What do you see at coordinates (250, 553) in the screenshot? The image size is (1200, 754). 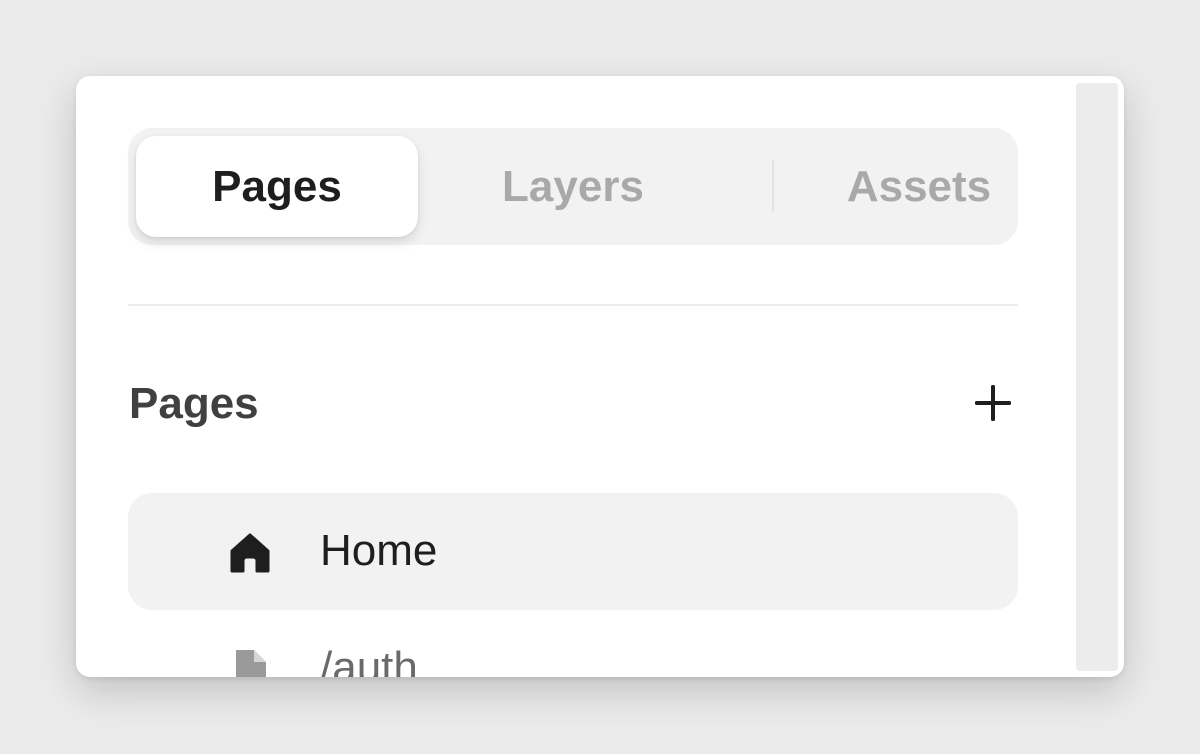 I see `home-icon` at bounding box center [250, 553].